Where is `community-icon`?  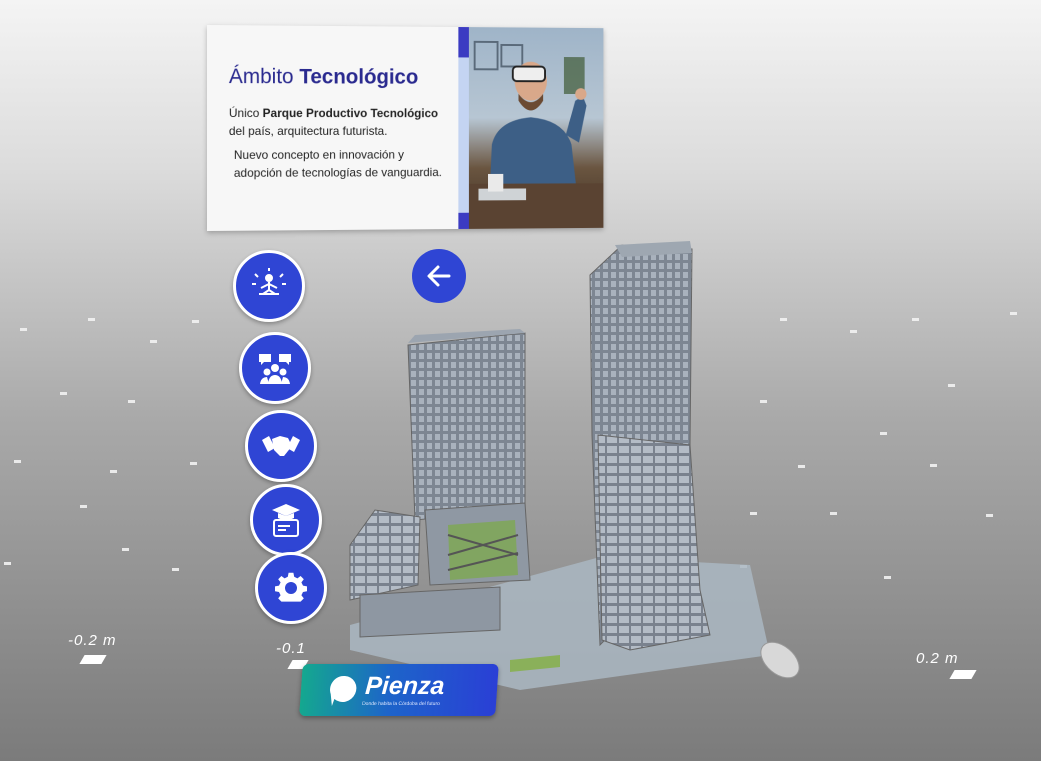
community-icon is located at coordinates (275, 368).